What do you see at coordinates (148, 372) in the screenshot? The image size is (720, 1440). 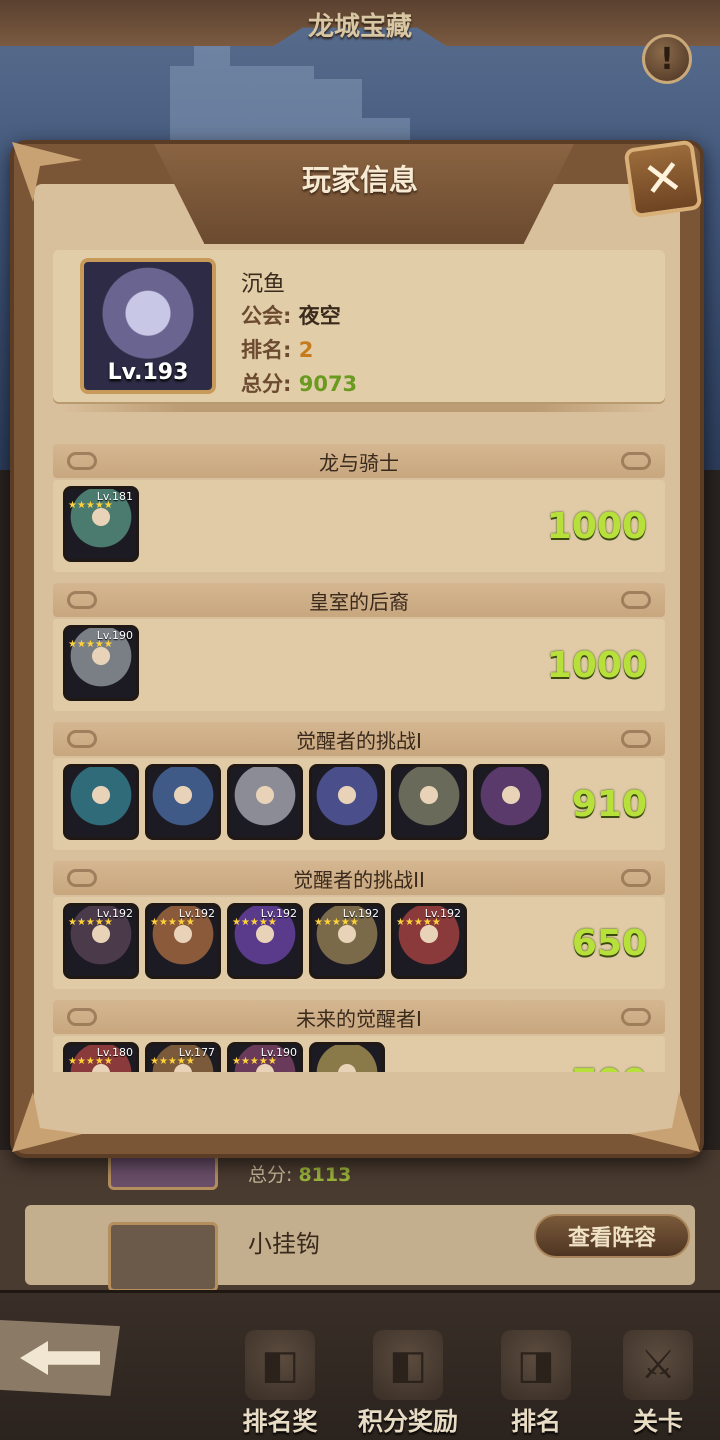 I see `player-level: Lv.193` at bounding box center [148, 372].